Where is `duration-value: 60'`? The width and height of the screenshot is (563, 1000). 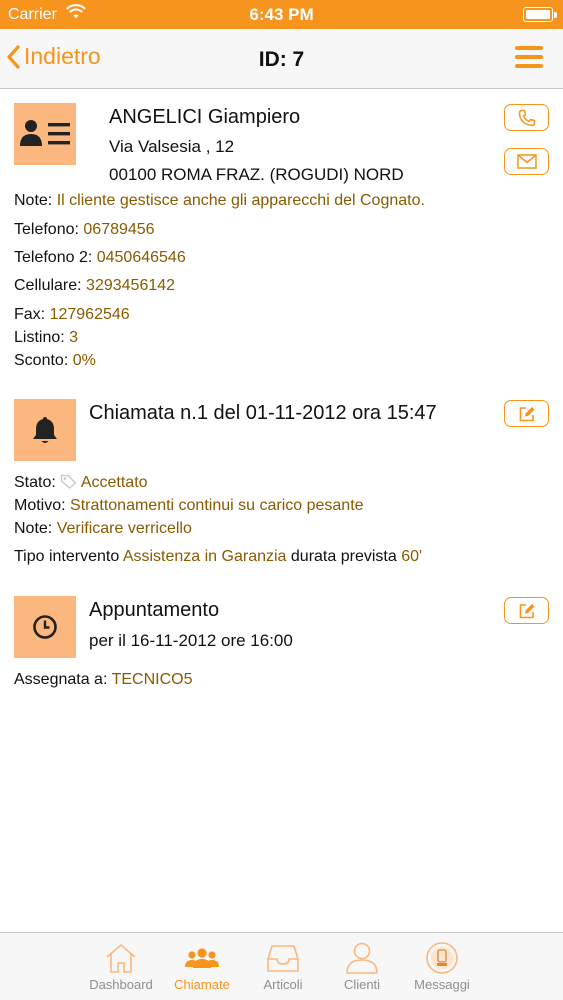 duration-value: 60' is located at coordinates (412, 556).